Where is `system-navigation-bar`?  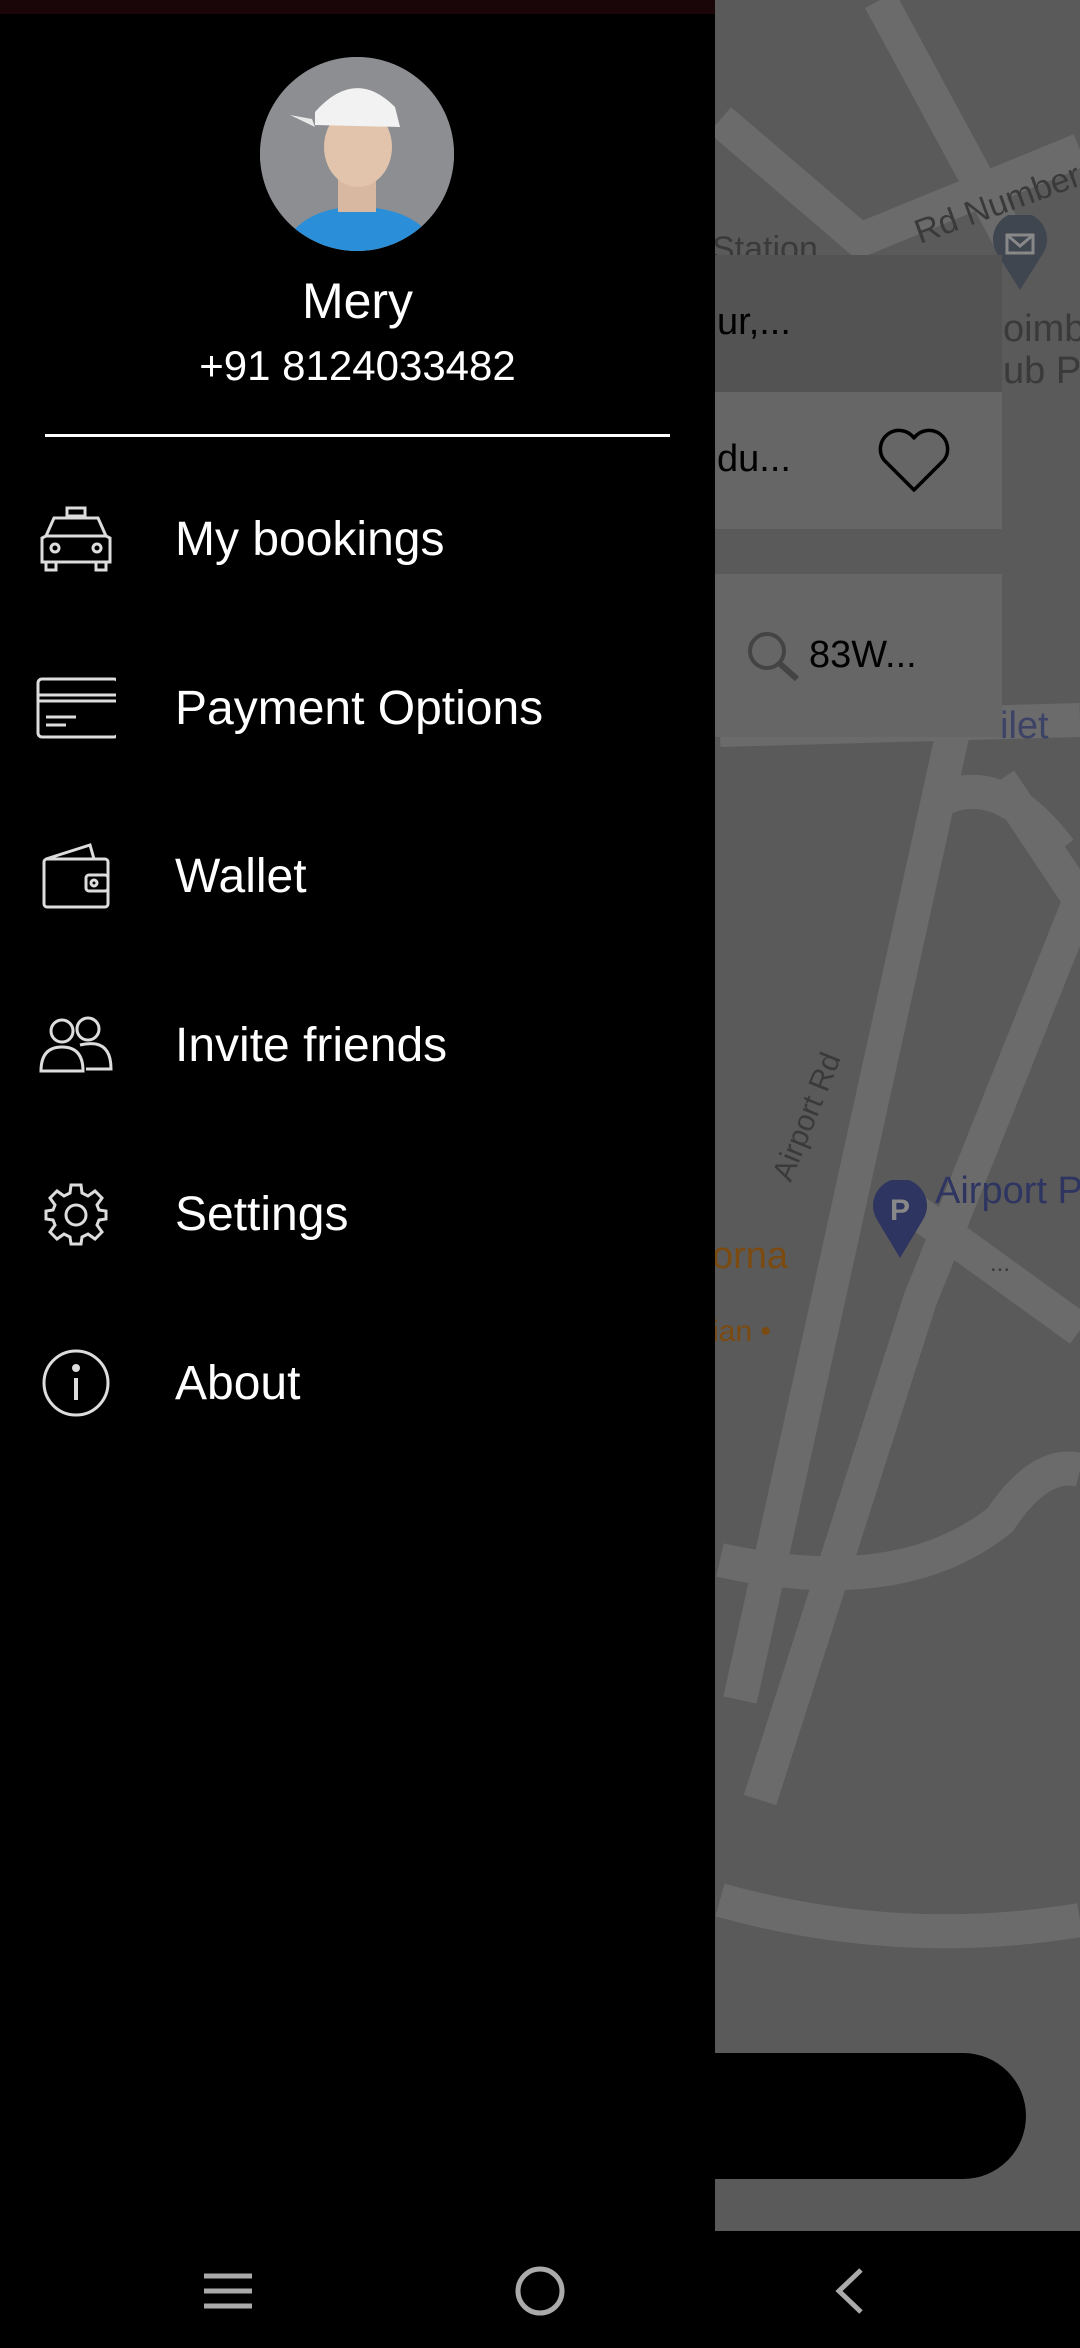 system-navigation-bar is located at coordinates (540, 2289).